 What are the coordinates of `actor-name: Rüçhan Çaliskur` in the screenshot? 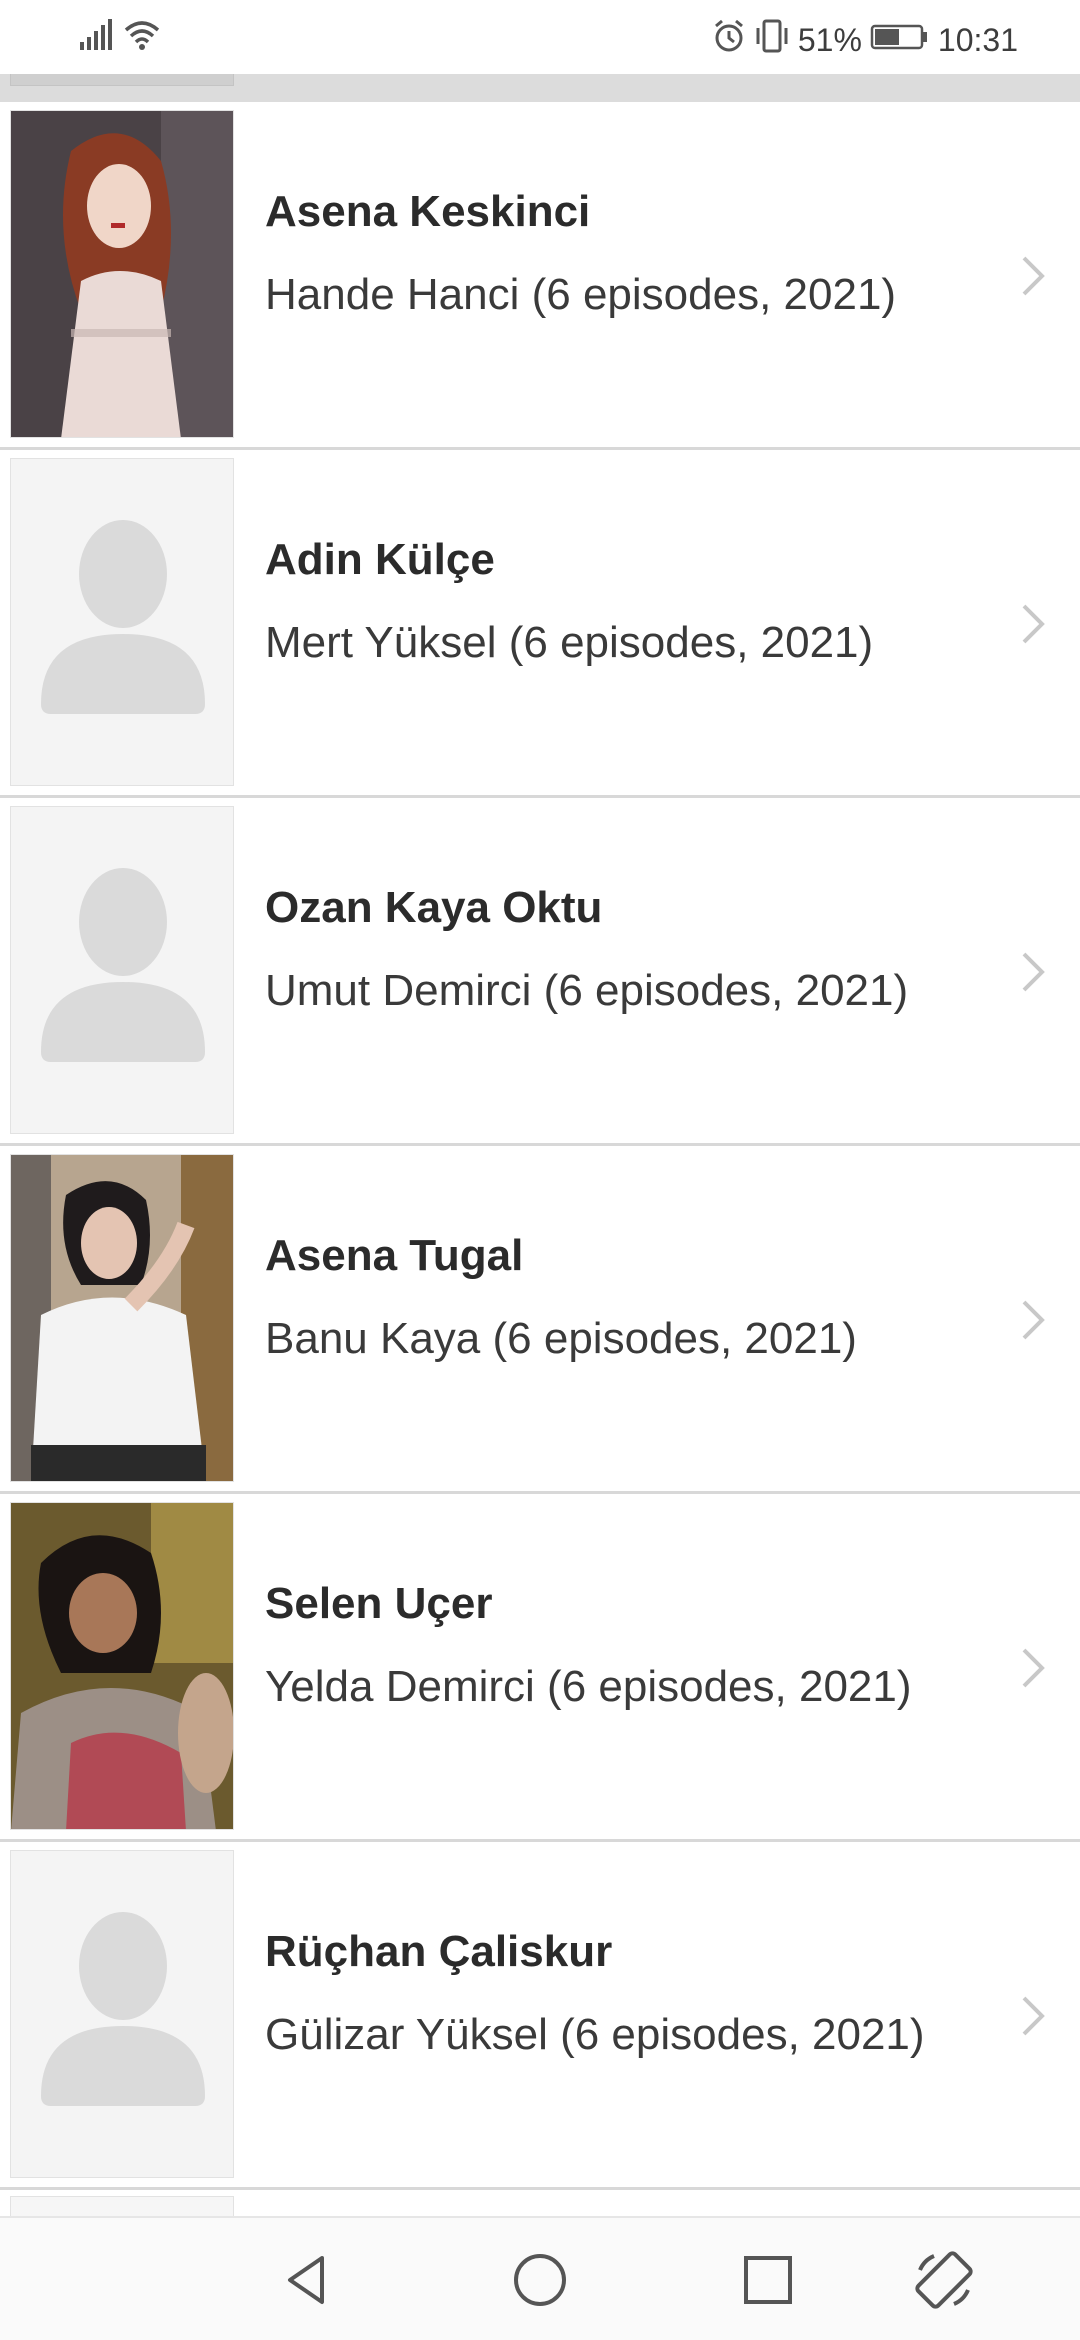 It's located at (439, 1951).